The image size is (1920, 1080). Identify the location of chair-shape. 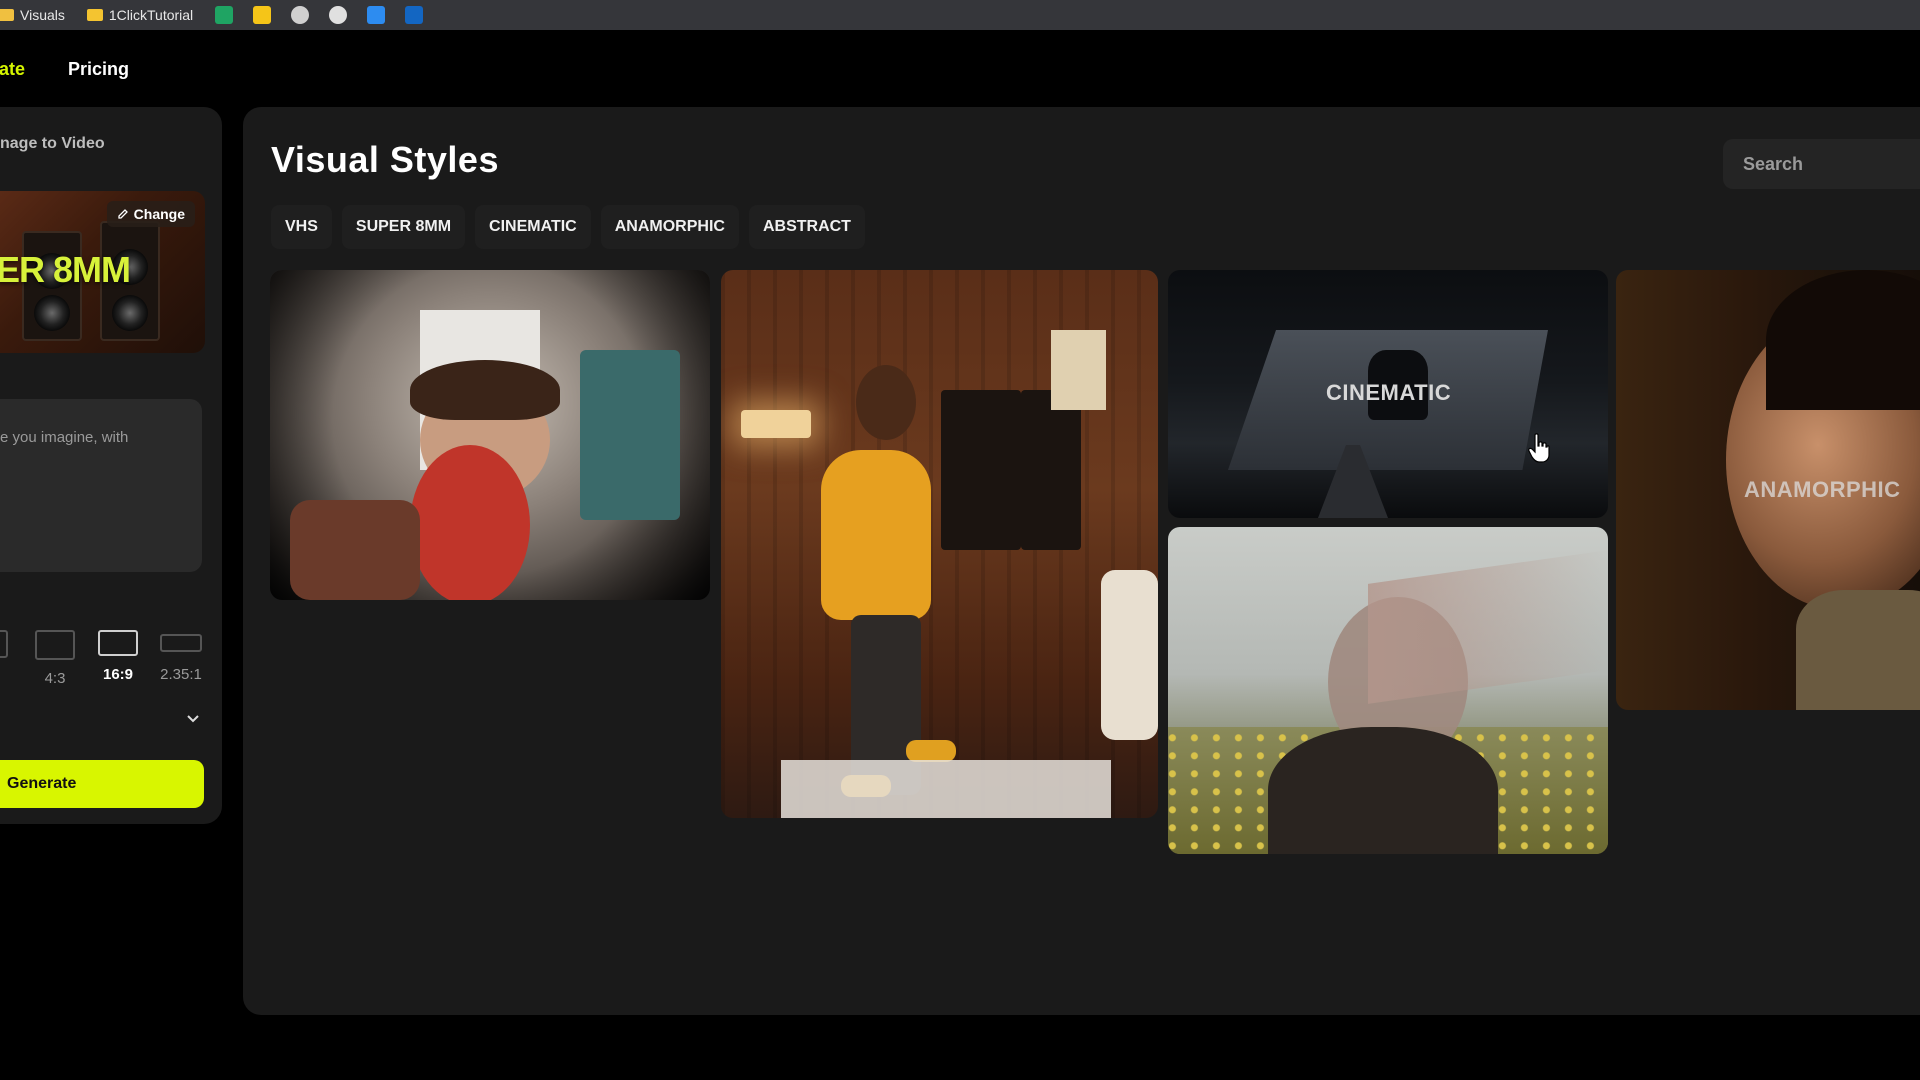
(1129, 655).